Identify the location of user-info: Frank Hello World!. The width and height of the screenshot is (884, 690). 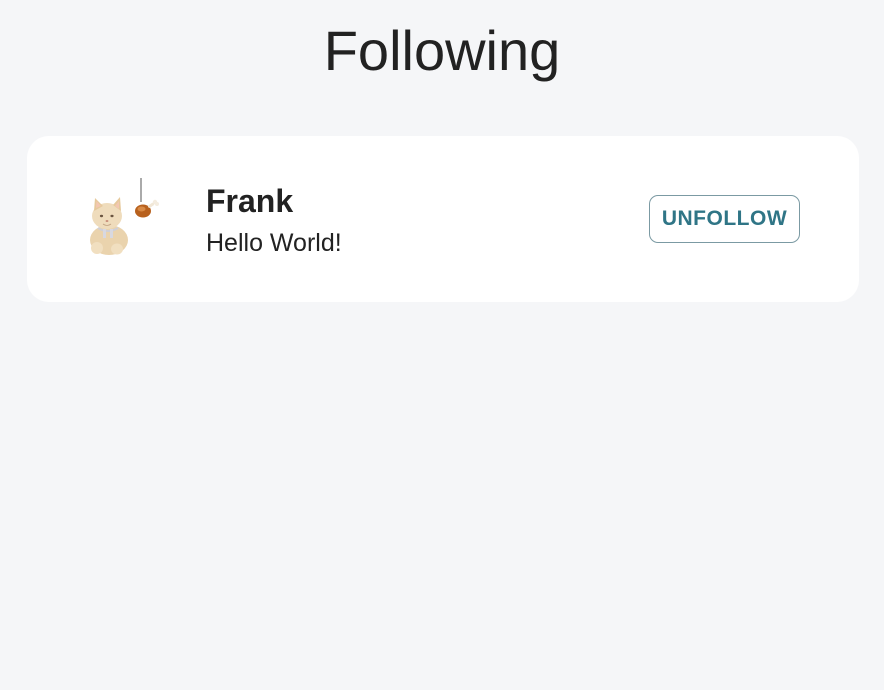
(274, 220).